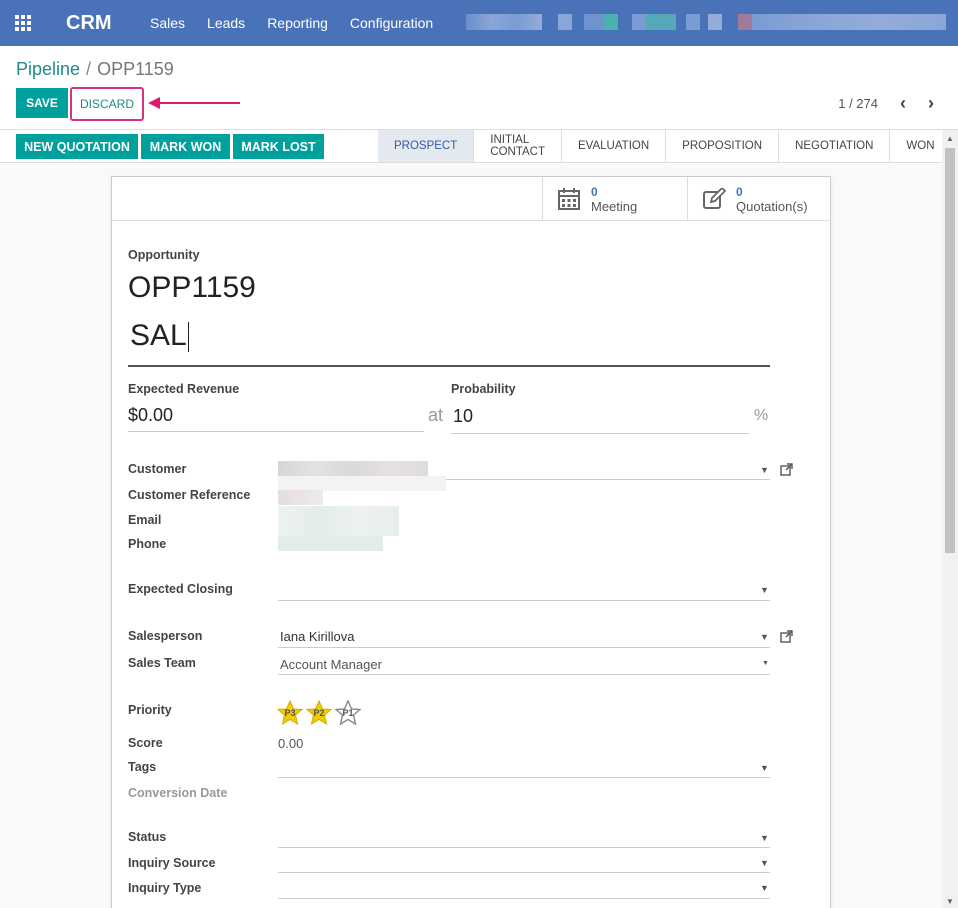 This screenshot has height=908, width=958. I want to click on breadcrumb: Pipeline / OPP1159, so click(95, 69).